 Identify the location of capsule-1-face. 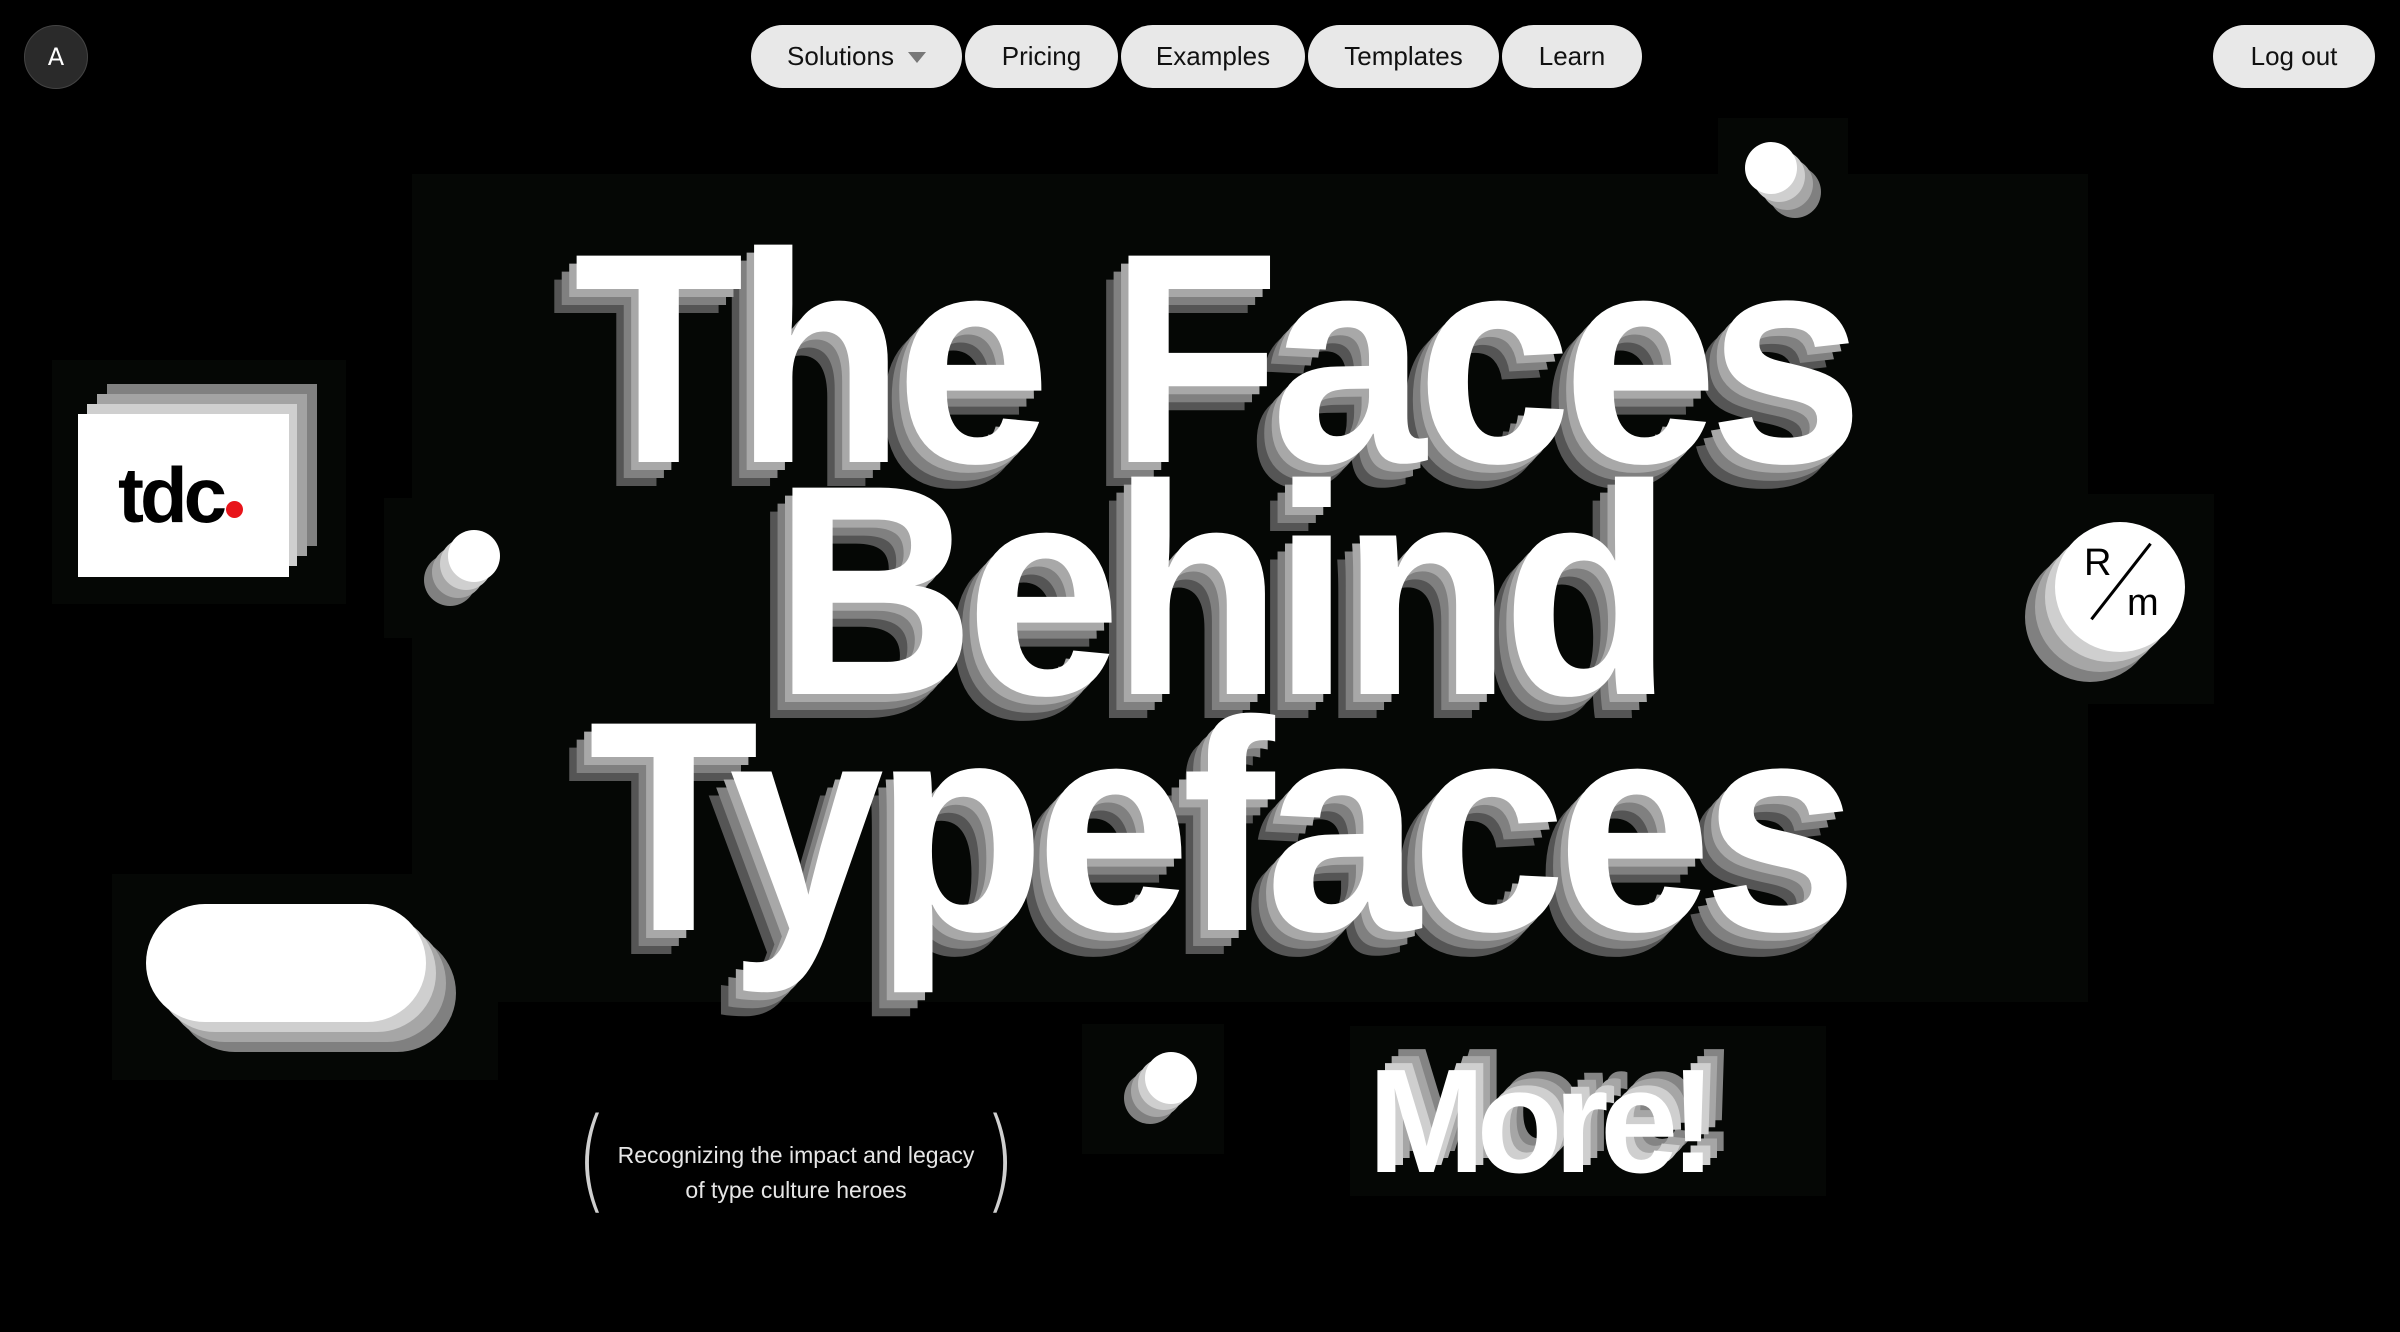
(1771, 168).